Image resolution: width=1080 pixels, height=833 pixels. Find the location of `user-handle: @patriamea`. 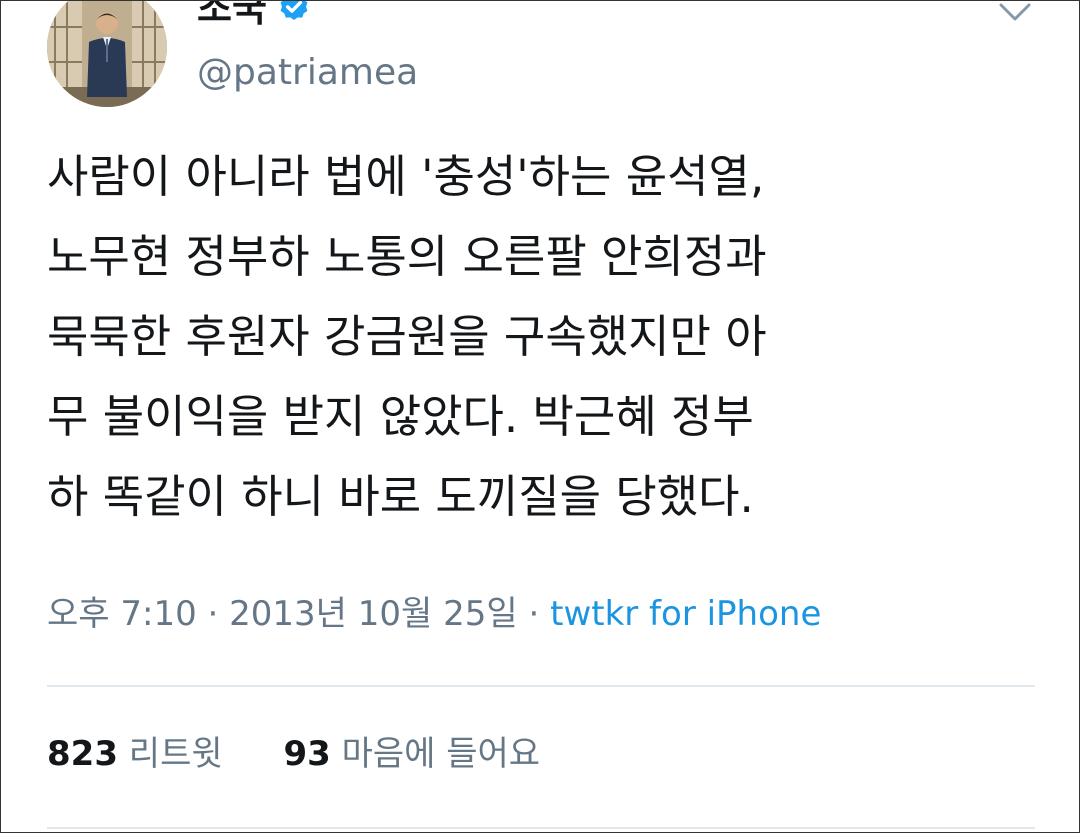

user-handle: @patriamea is located at coordinates (307, 73).